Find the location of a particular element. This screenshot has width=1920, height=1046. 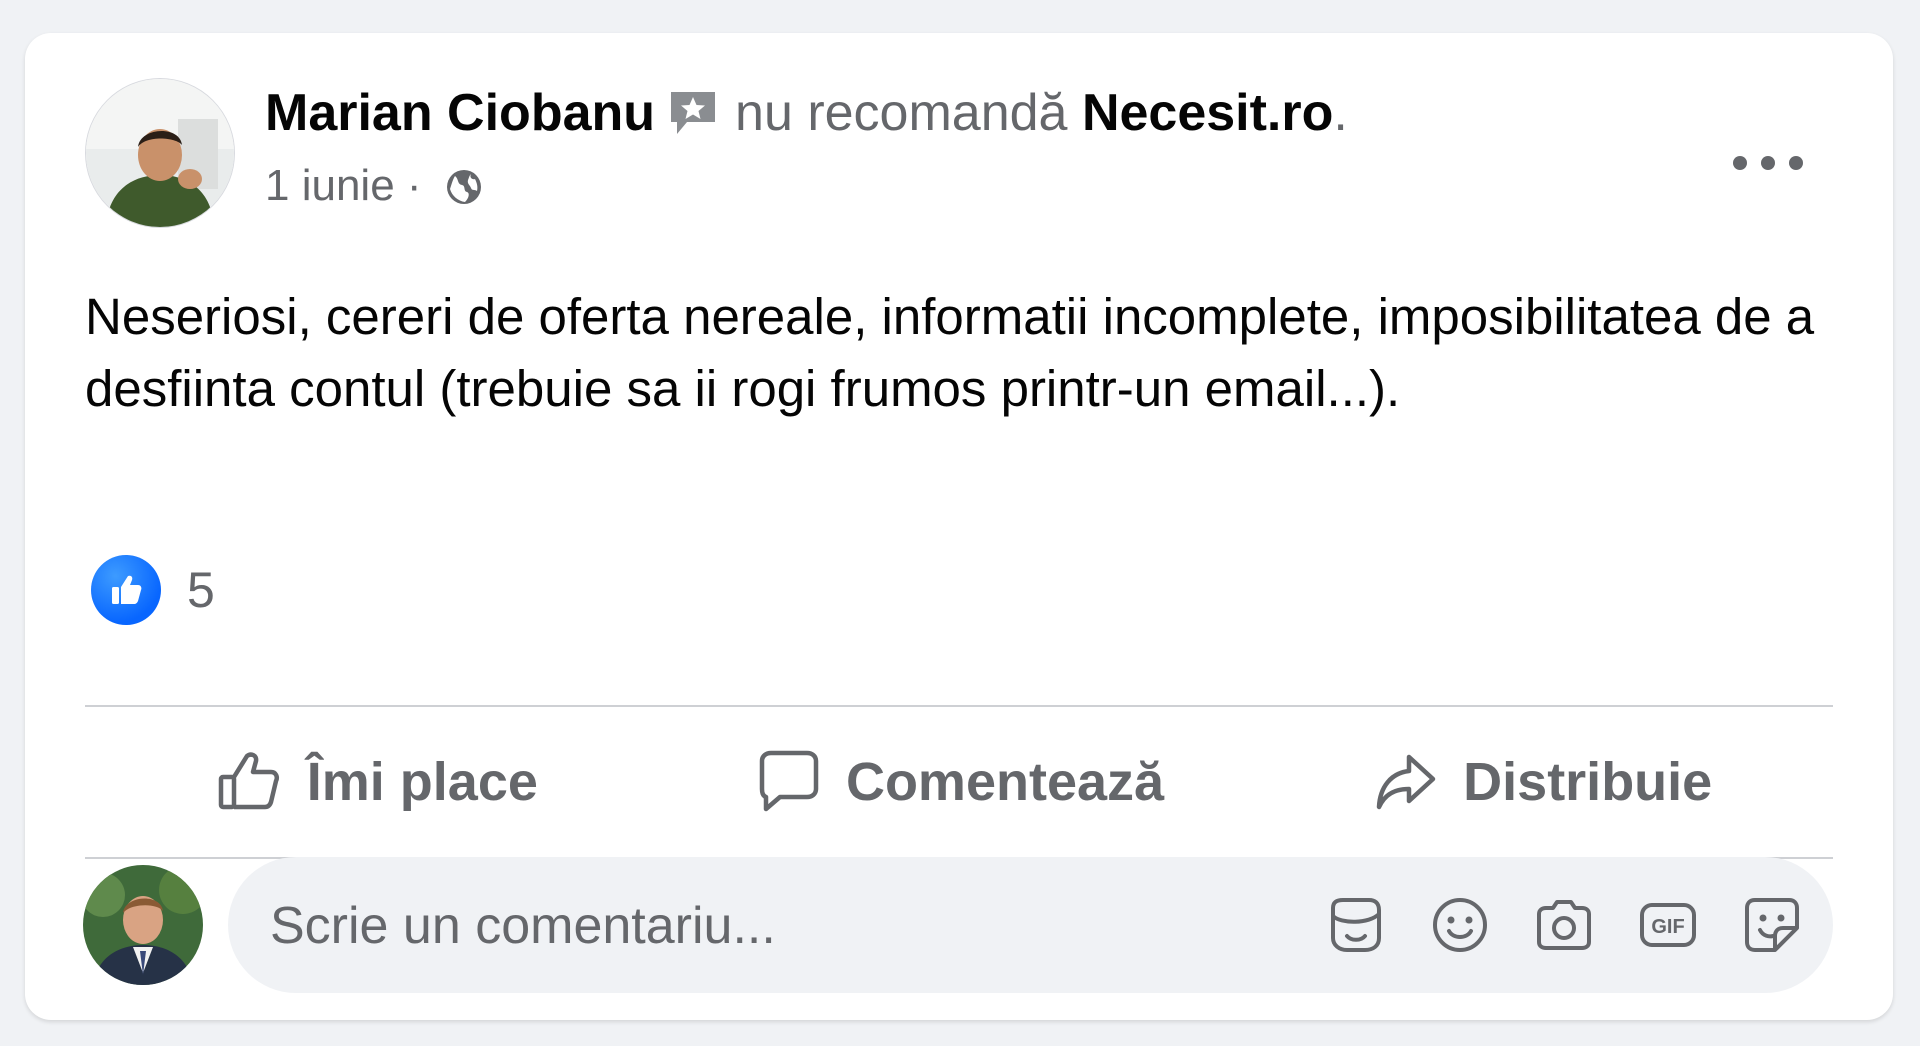

header-end-punct: . is located at coordinates (1340, 113).